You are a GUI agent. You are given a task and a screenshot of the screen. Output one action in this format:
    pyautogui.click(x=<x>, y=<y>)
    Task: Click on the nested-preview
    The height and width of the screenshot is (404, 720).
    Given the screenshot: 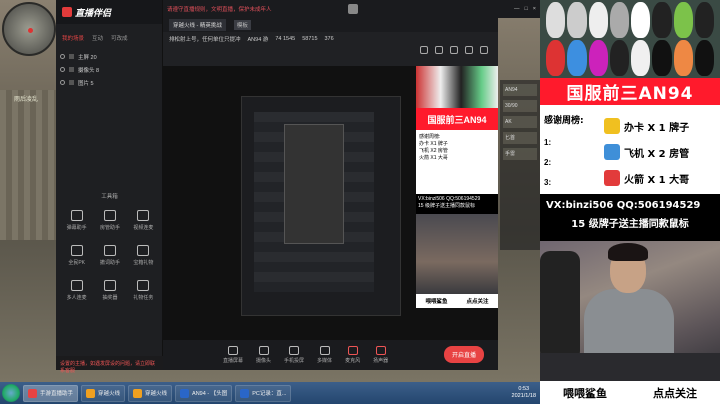 What is the action you would take?
    pyautogui.click(x=321, y=206)
    